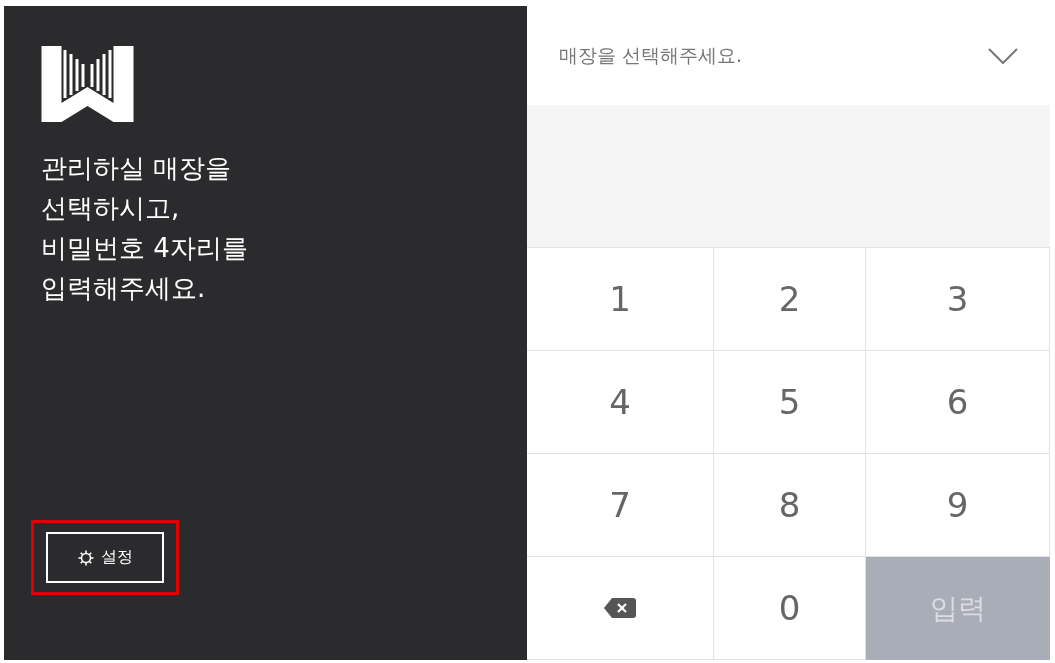 The width and height of the screenshot is (1055, 663). I want to click on digit-key: 9, so click(958, 505).